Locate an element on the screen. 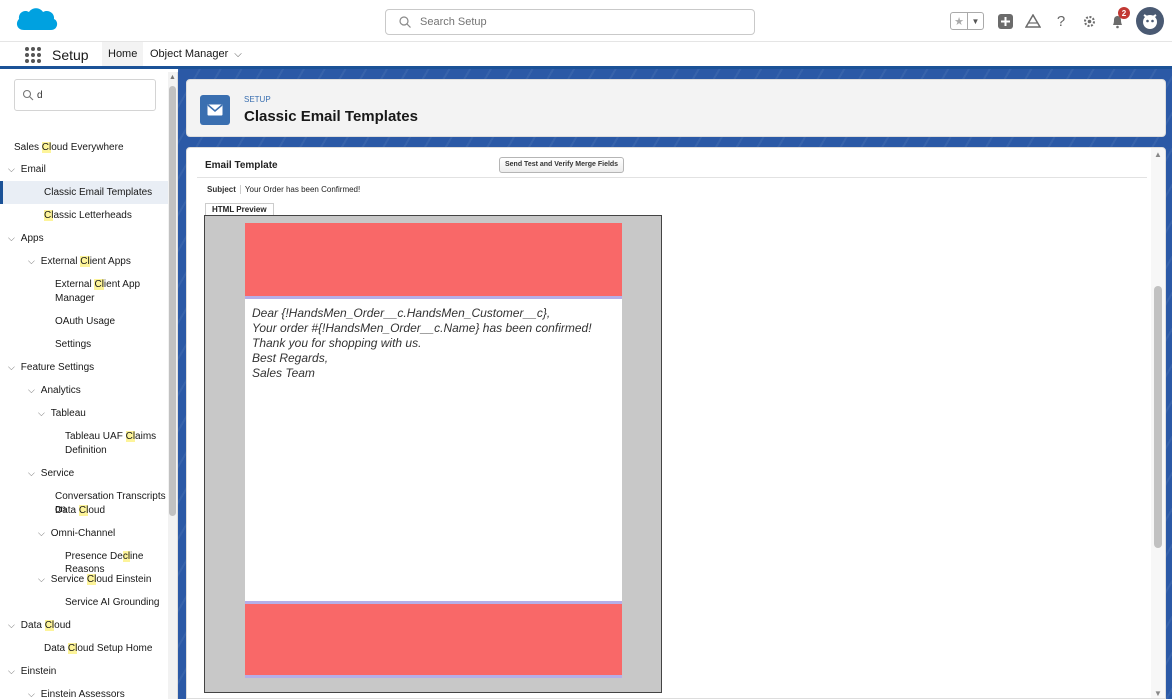 The width and height of the screenshot is (1172, 699). bell-icon: 2 is located at coordinates (1119, 18).